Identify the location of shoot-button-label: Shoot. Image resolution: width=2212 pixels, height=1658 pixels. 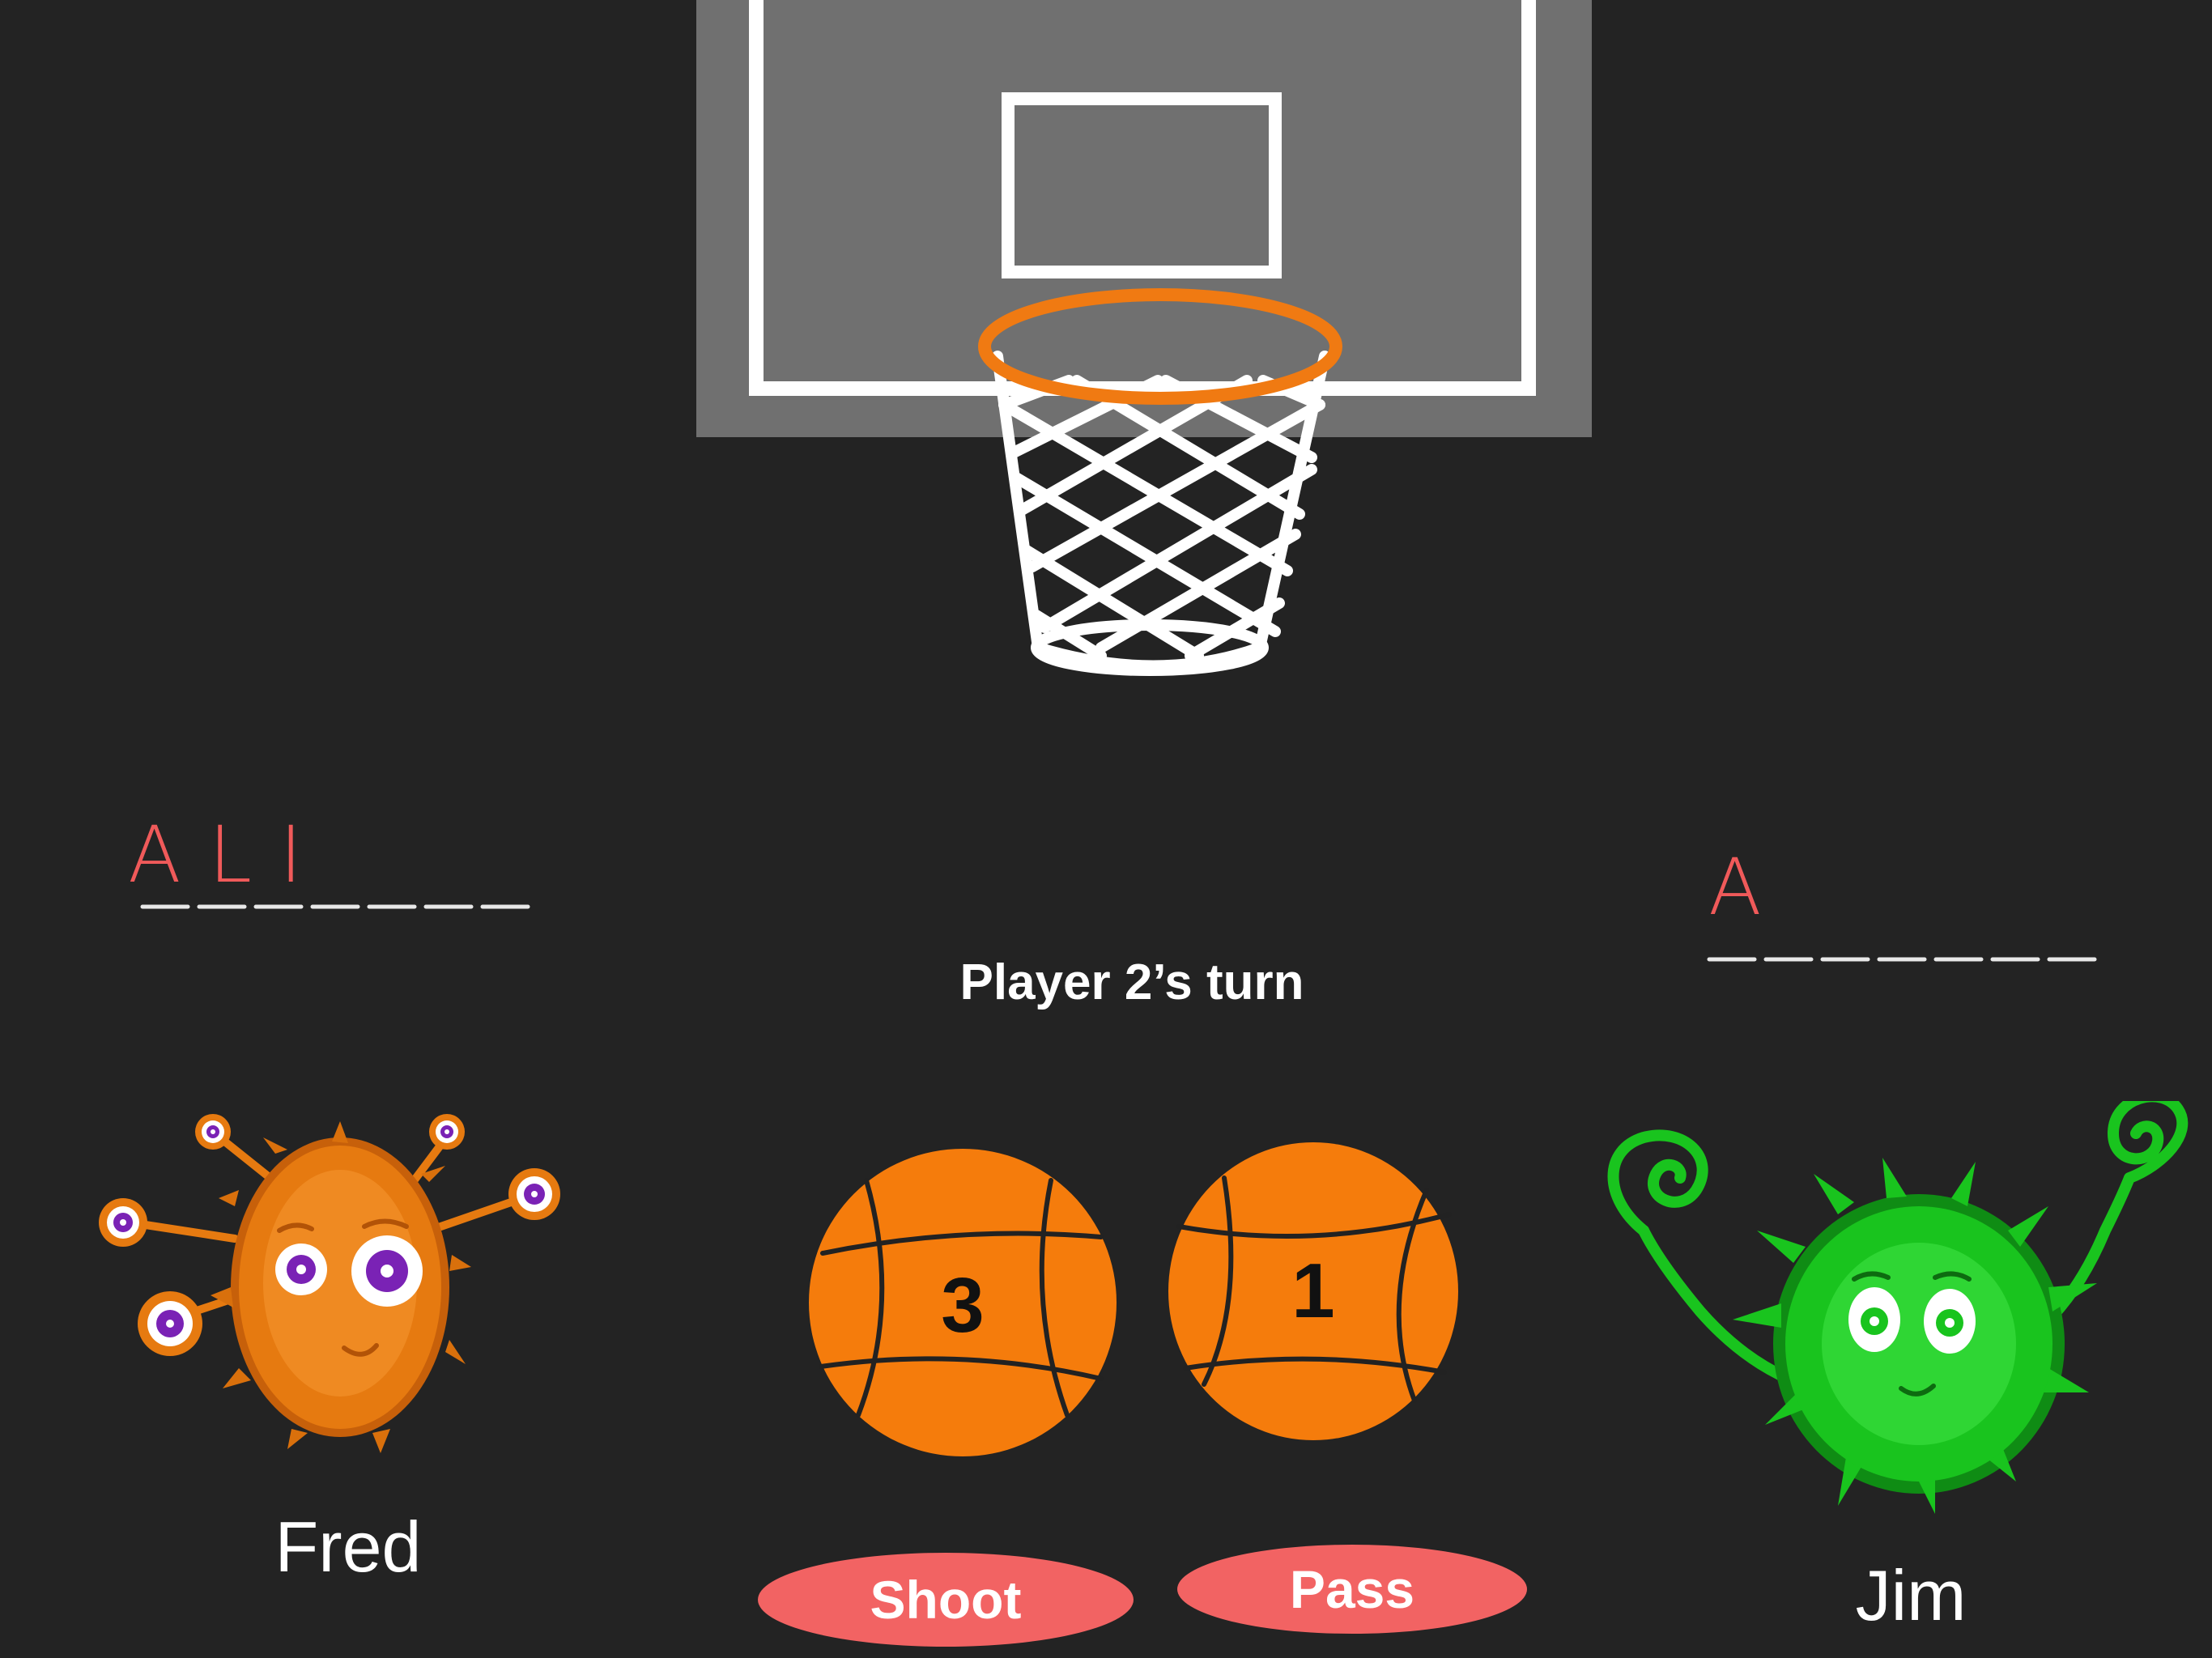
(946, 1600).